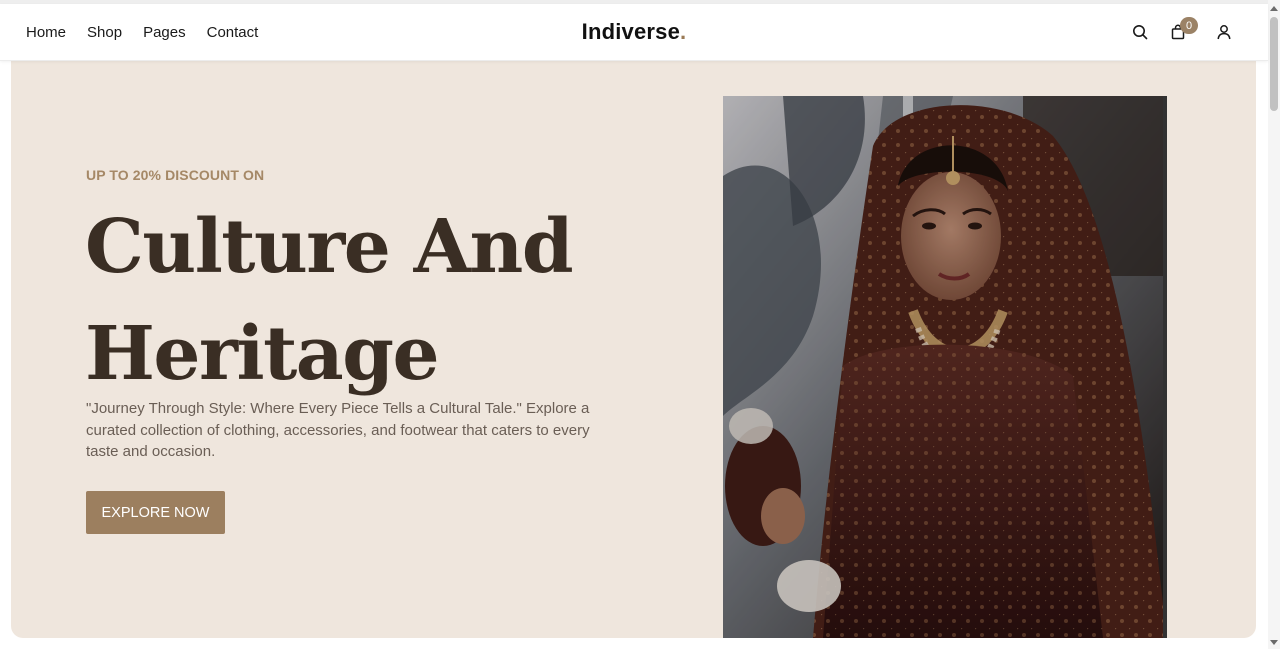  What do you see at coordinates (142, 32) in the screenshot?
I see `main-nav: Home Shop Pages Contact` at bounding box center [142, 32].